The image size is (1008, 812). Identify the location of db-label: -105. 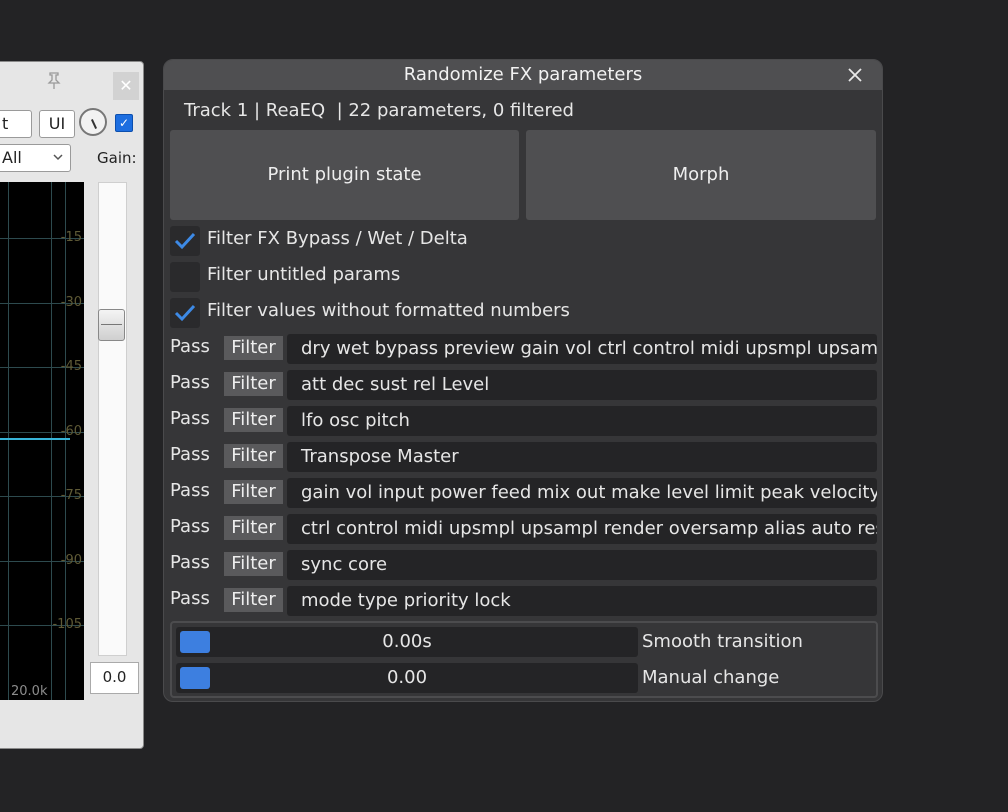
(67, 624).